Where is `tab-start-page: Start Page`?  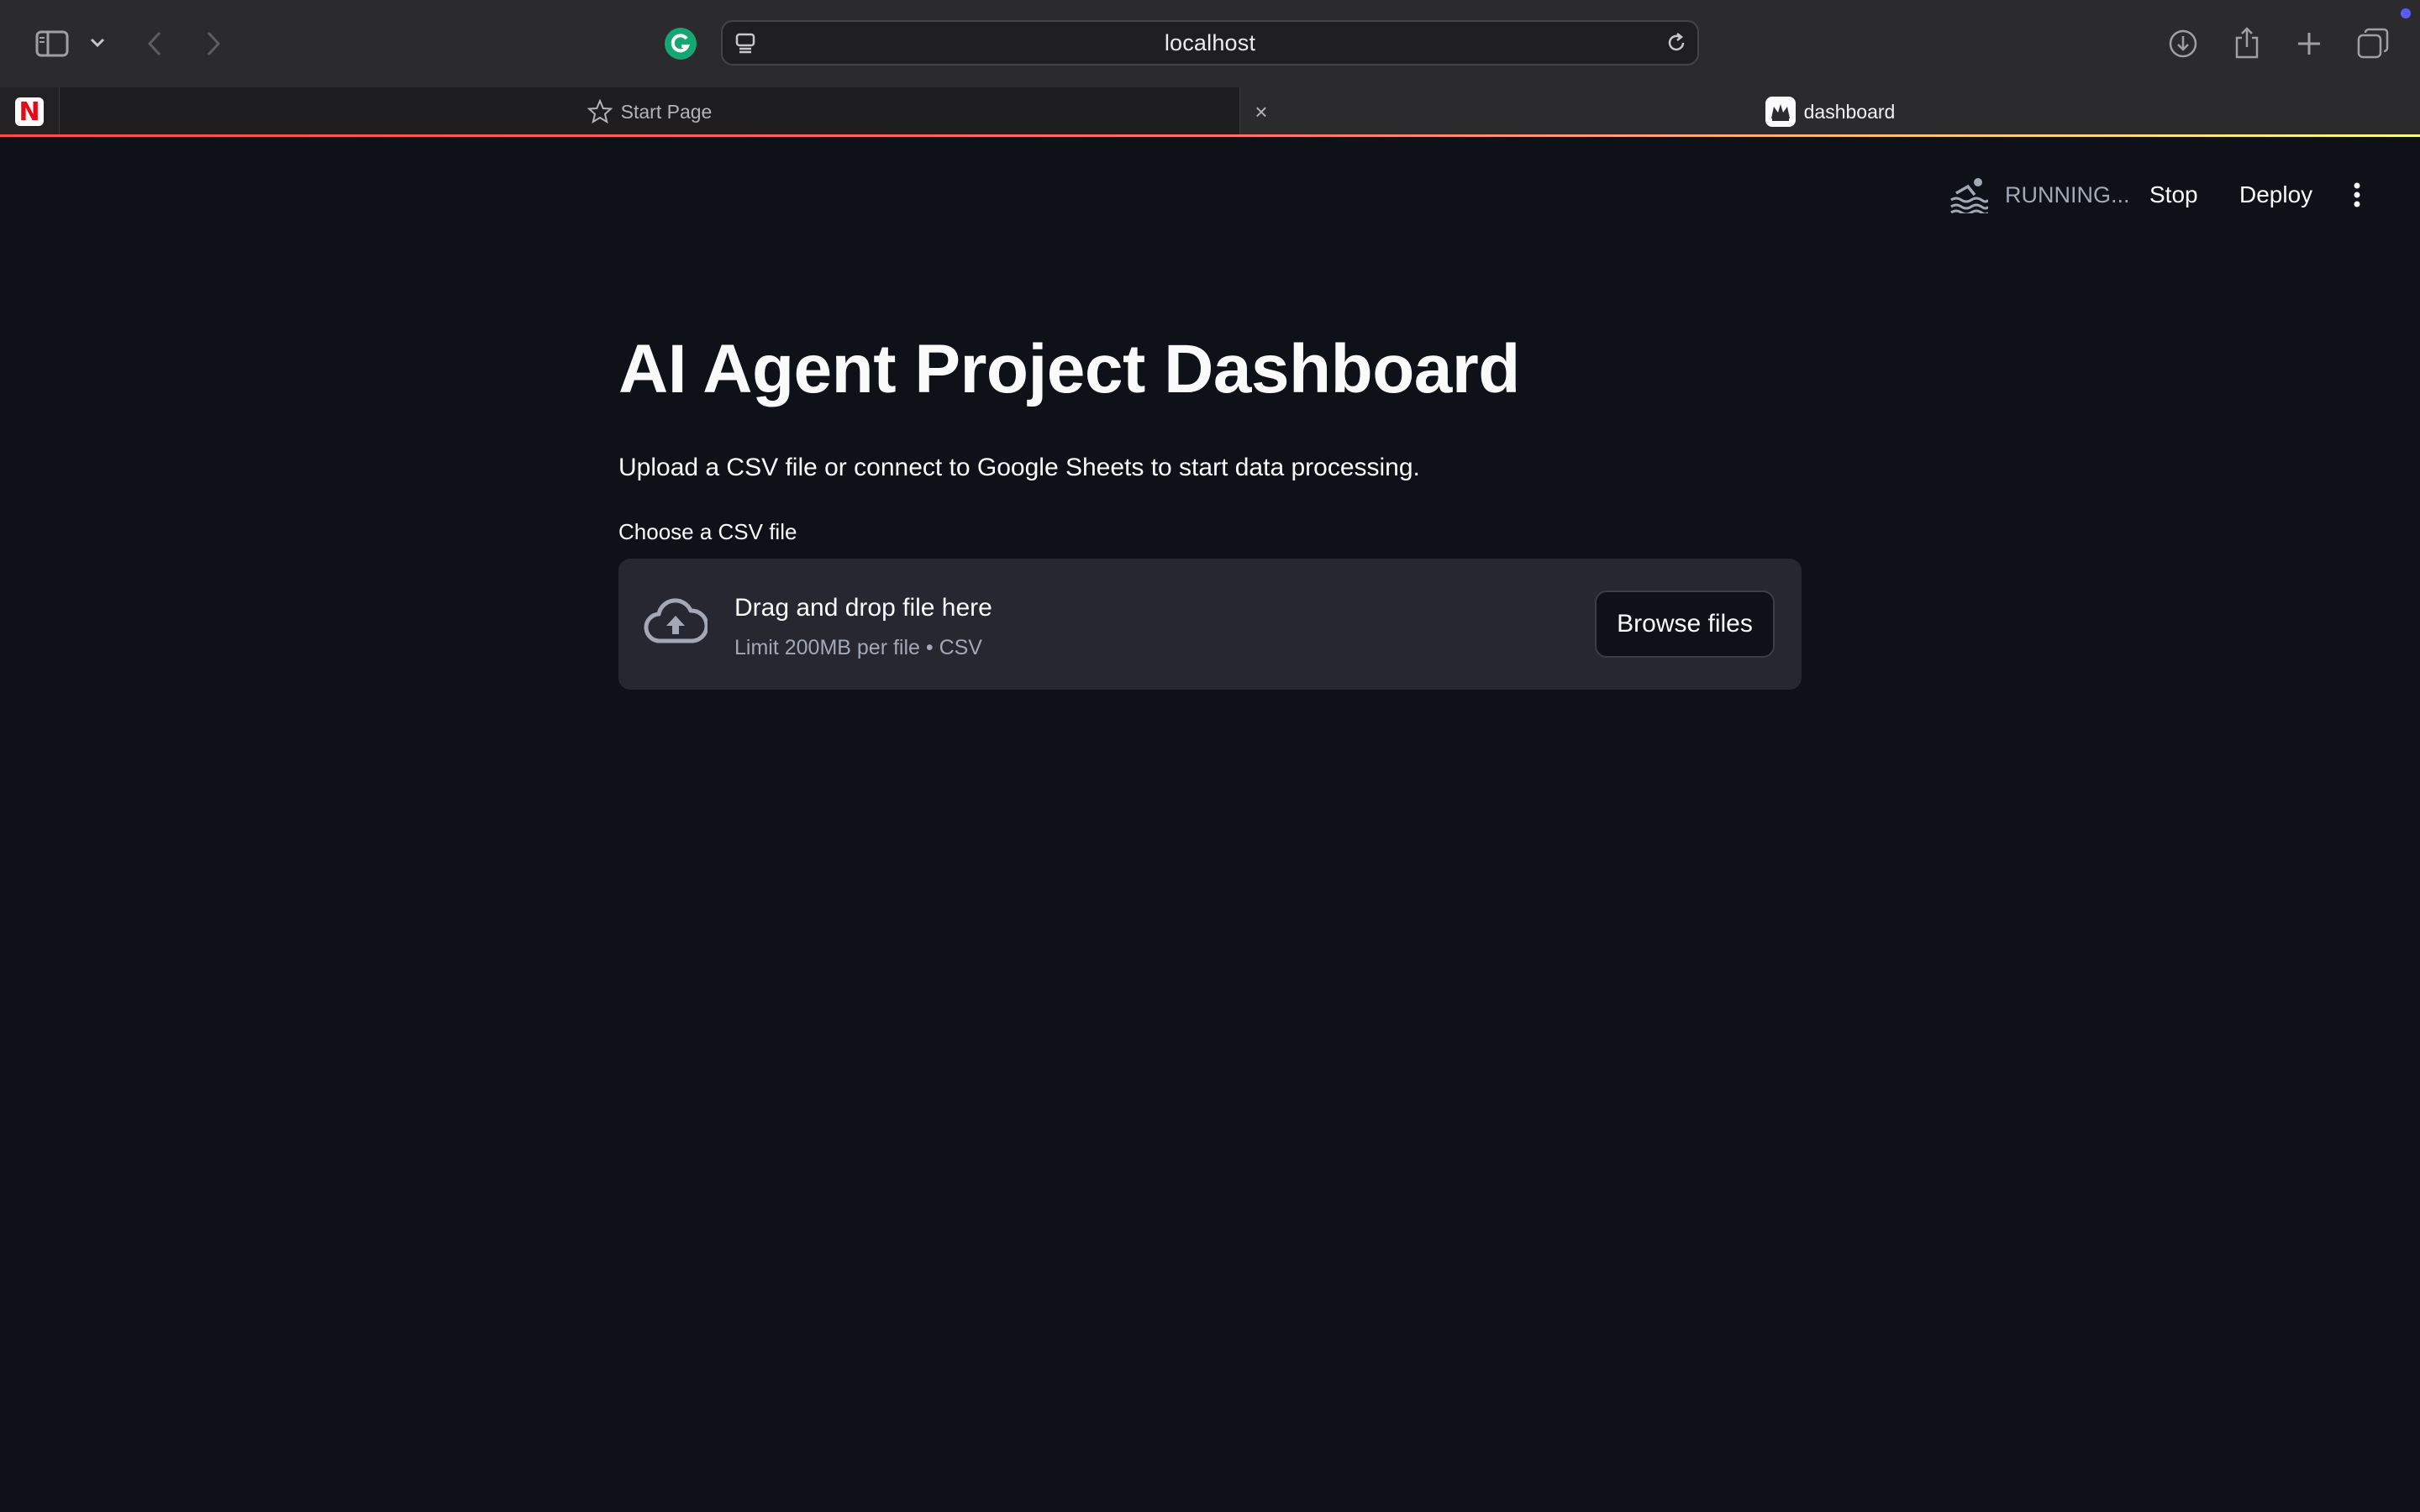 tab-start-page: Start Page is located at coordinates (650, 111).